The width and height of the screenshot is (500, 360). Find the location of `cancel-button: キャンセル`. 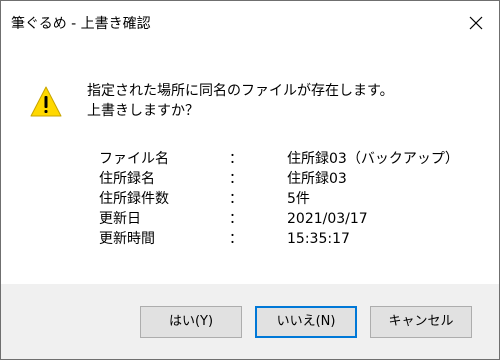

cancel-button: キャンセル is located at coordinates (421, 322).